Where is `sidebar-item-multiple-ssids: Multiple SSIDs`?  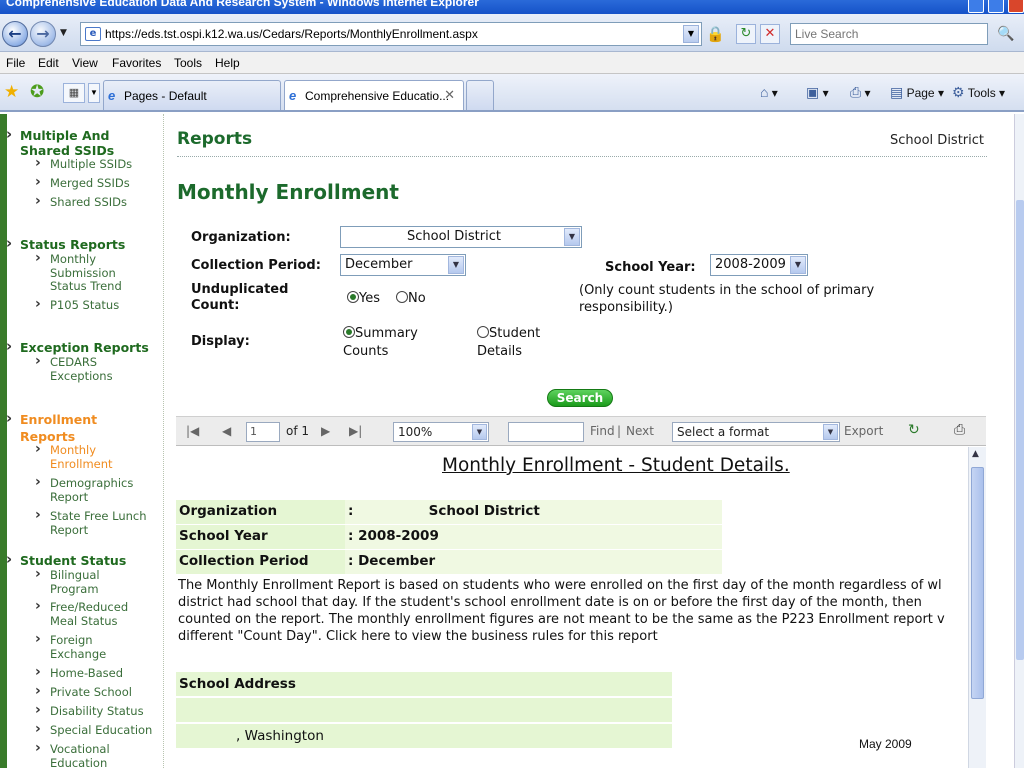 sidebar-item-multiple-ssids: Multiple SSIDs is located at coordinates (83, 164).